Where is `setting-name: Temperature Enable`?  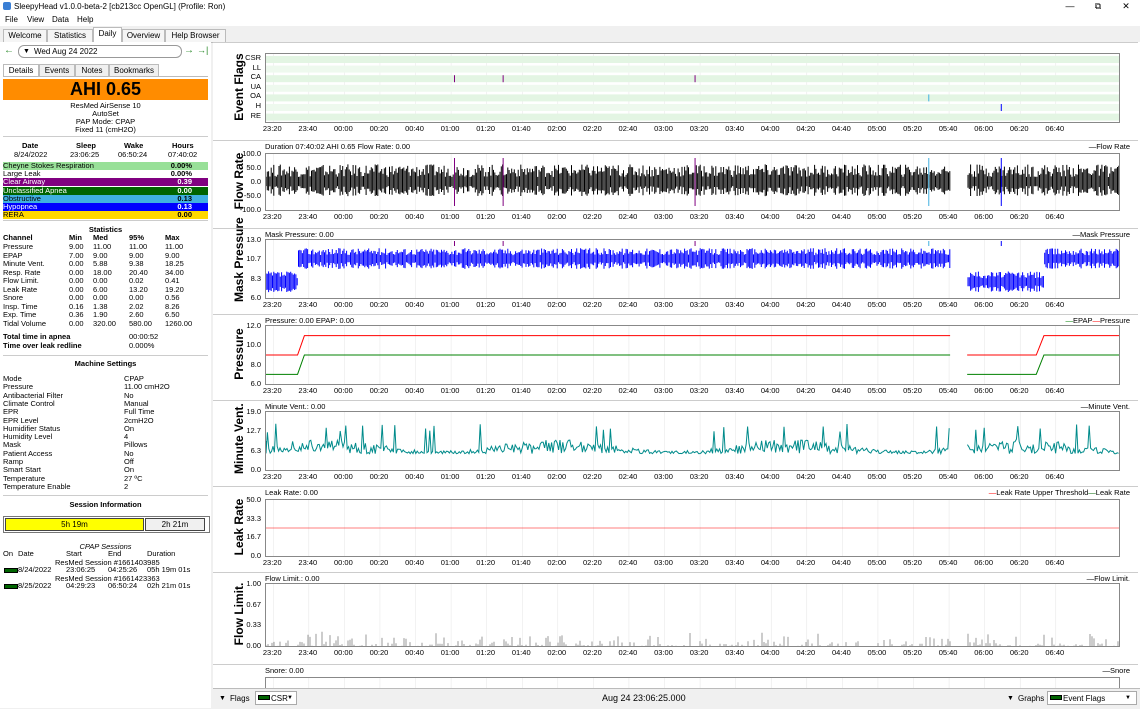
setting-name: Temperature Enable is located at coordinates (37, 486).